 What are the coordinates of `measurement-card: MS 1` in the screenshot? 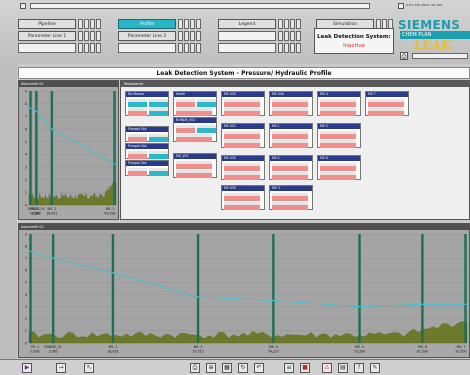 It's located at (291, 135).